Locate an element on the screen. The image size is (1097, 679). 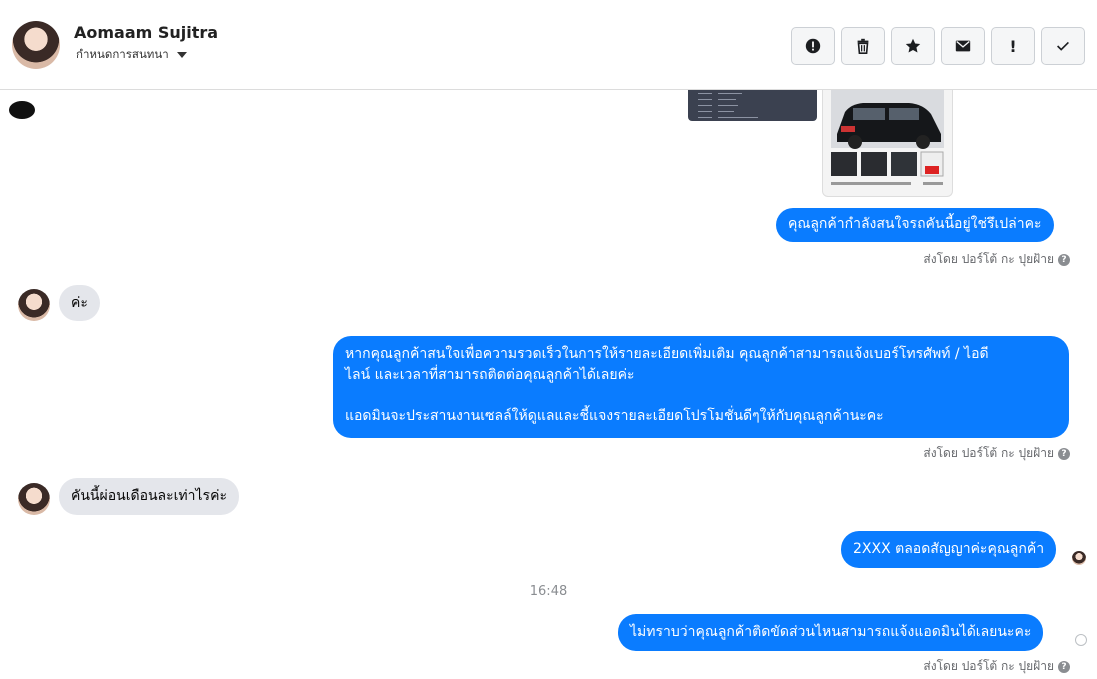
seen-avatar is located at coordinates (1079, 558).